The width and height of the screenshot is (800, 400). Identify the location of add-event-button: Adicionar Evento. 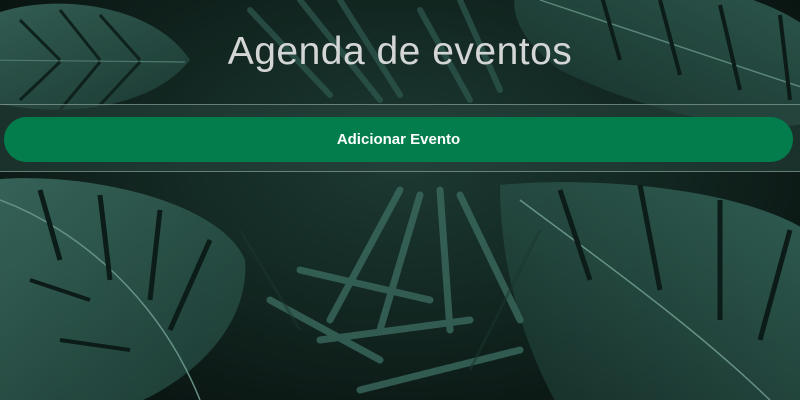
(398, 139).